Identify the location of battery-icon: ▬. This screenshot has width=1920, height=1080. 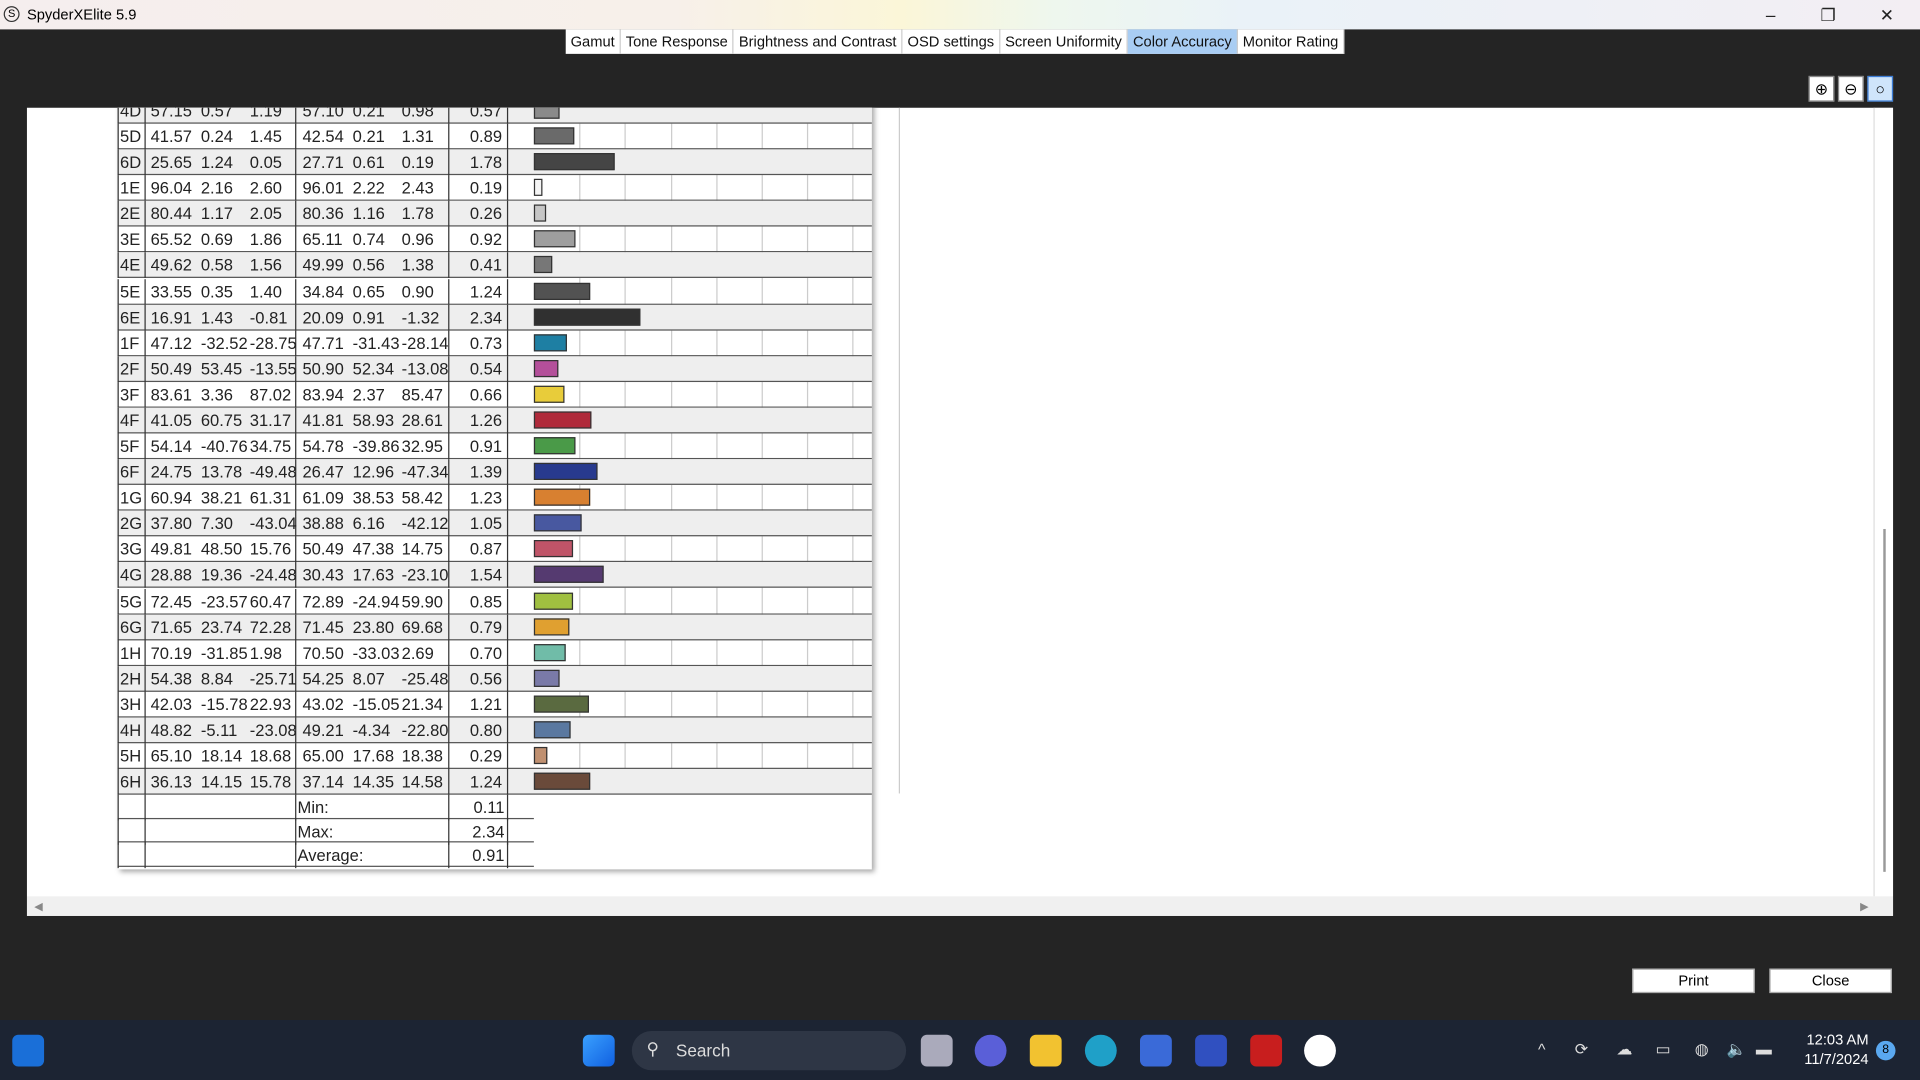
(1764, 1049).